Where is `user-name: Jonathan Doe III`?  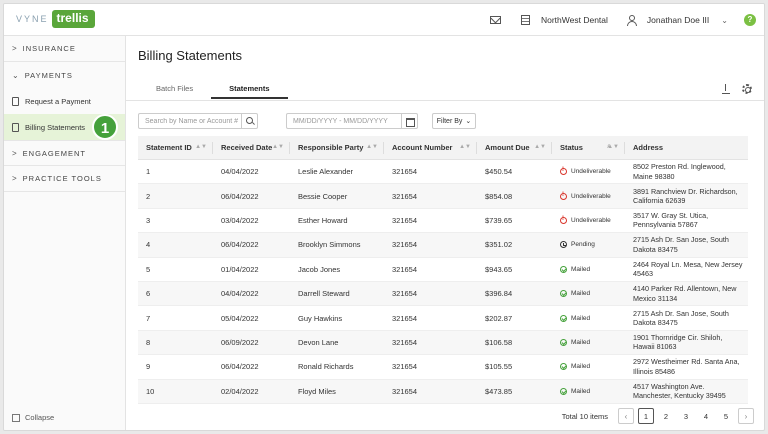 user-name: Jonathan Doe III is located at coordinates (678, 20).